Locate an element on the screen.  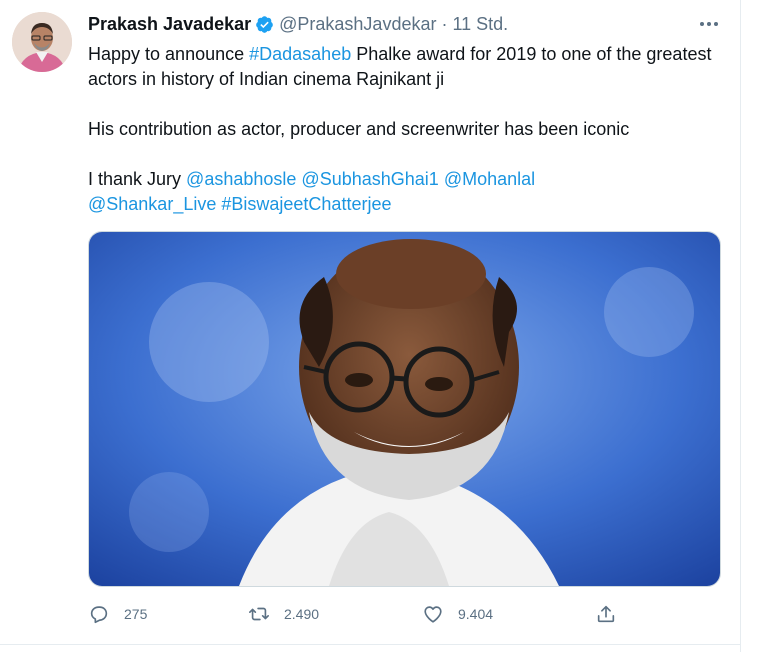
reply-button: 275 is located at coordinates (117, 614).